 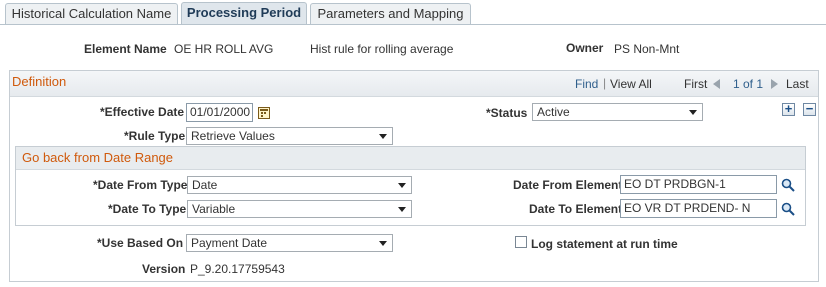 I want to click on date-to-element-input: EO VR DT PRDEND- N, so click(x=698, y=208).